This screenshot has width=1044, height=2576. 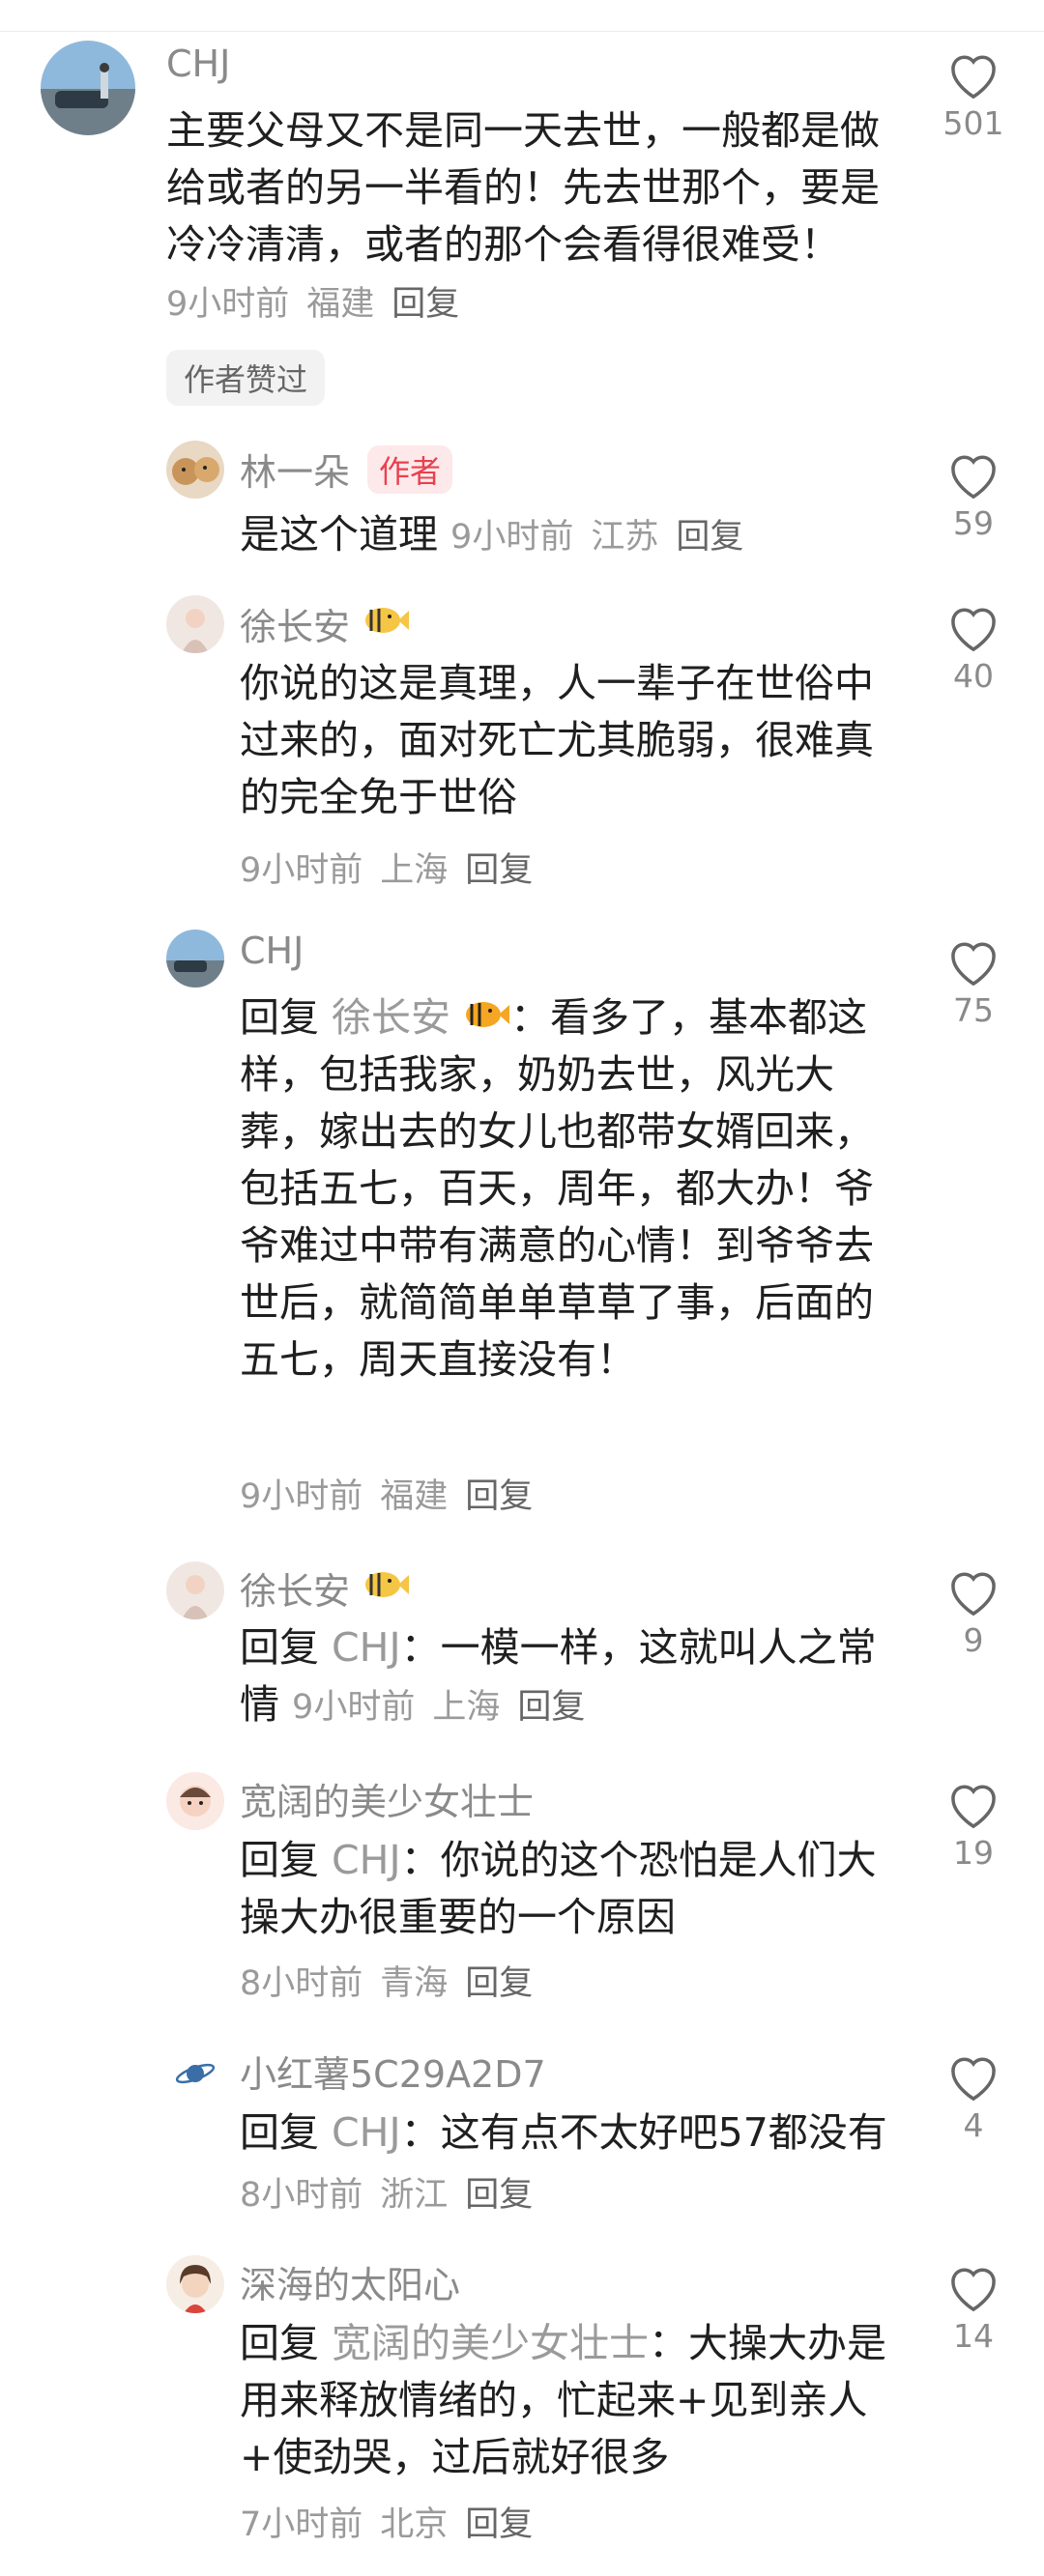 I want to click on like-button: 4, so click(x=973, y=2098).